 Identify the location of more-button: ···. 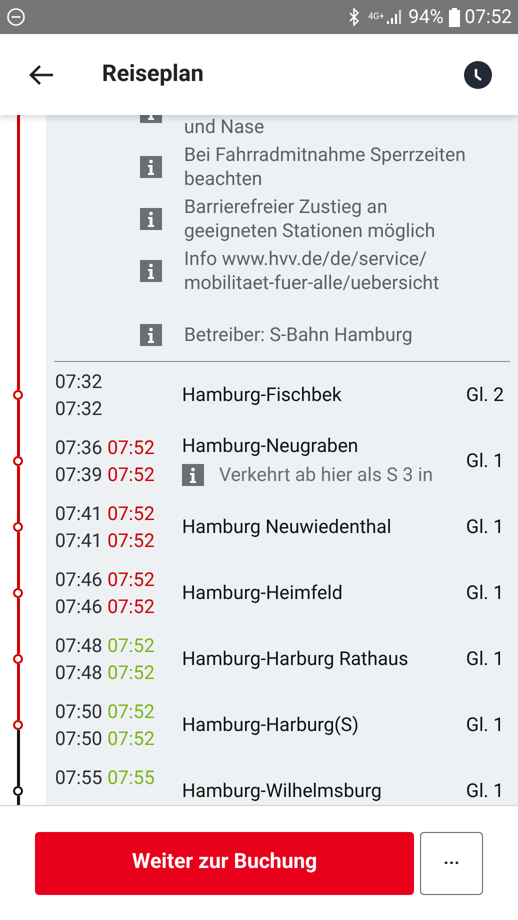
(451, 863).